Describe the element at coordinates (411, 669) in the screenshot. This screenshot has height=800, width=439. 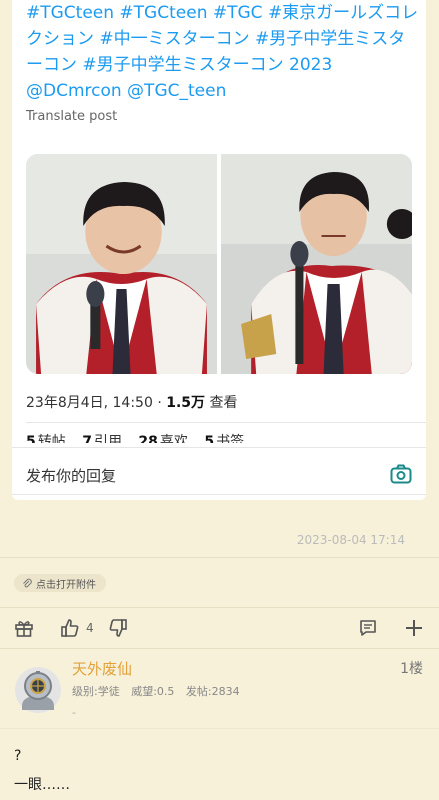
I see `floor-number: 1楼` at that location.